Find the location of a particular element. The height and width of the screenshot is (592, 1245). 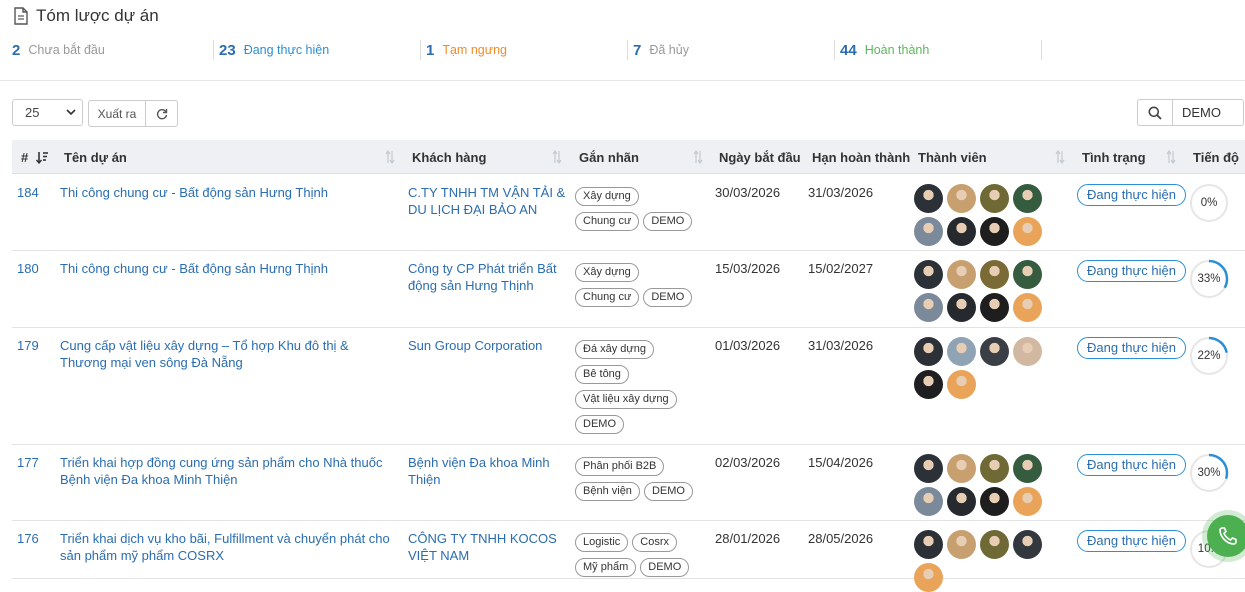

call-button is located at coordinates (1226, 536).